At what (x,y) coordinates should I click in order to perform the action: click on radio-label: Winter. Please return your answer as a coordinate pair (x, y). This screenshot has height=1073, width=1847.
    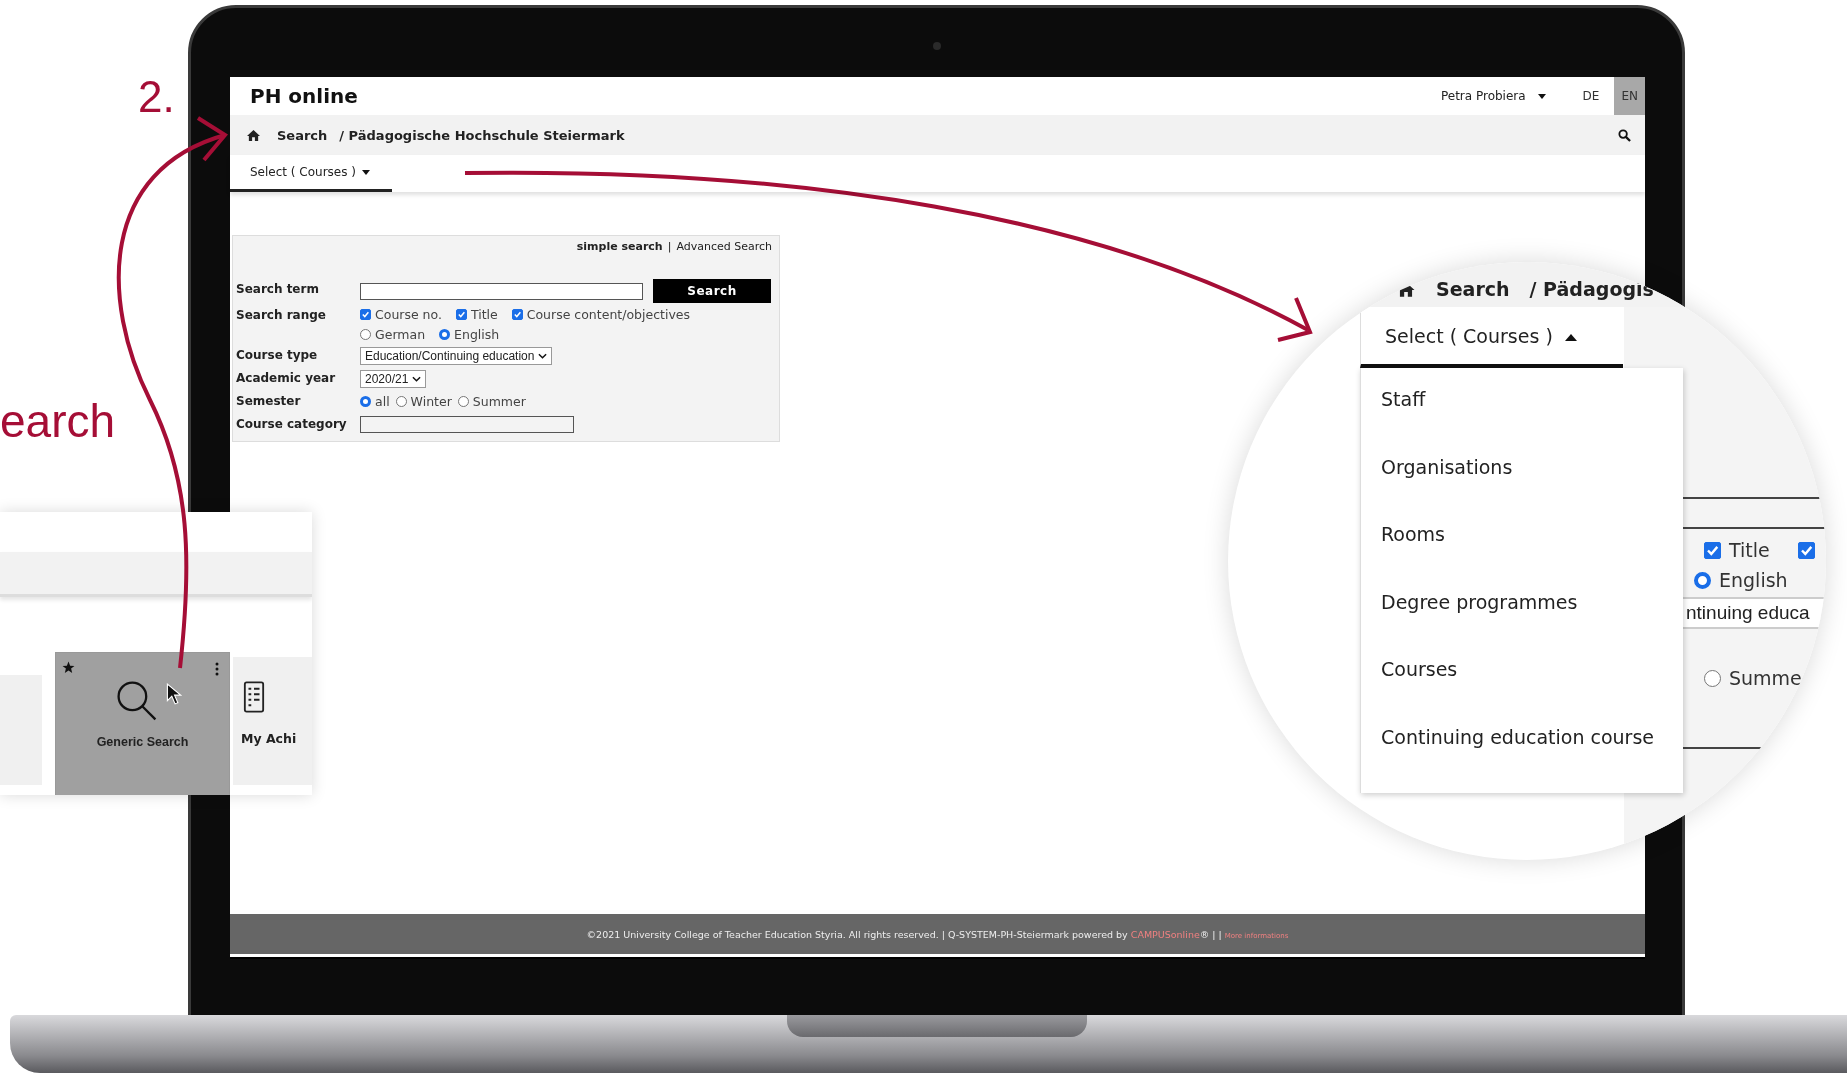
    Looking at the image, I should click on (431, 401).